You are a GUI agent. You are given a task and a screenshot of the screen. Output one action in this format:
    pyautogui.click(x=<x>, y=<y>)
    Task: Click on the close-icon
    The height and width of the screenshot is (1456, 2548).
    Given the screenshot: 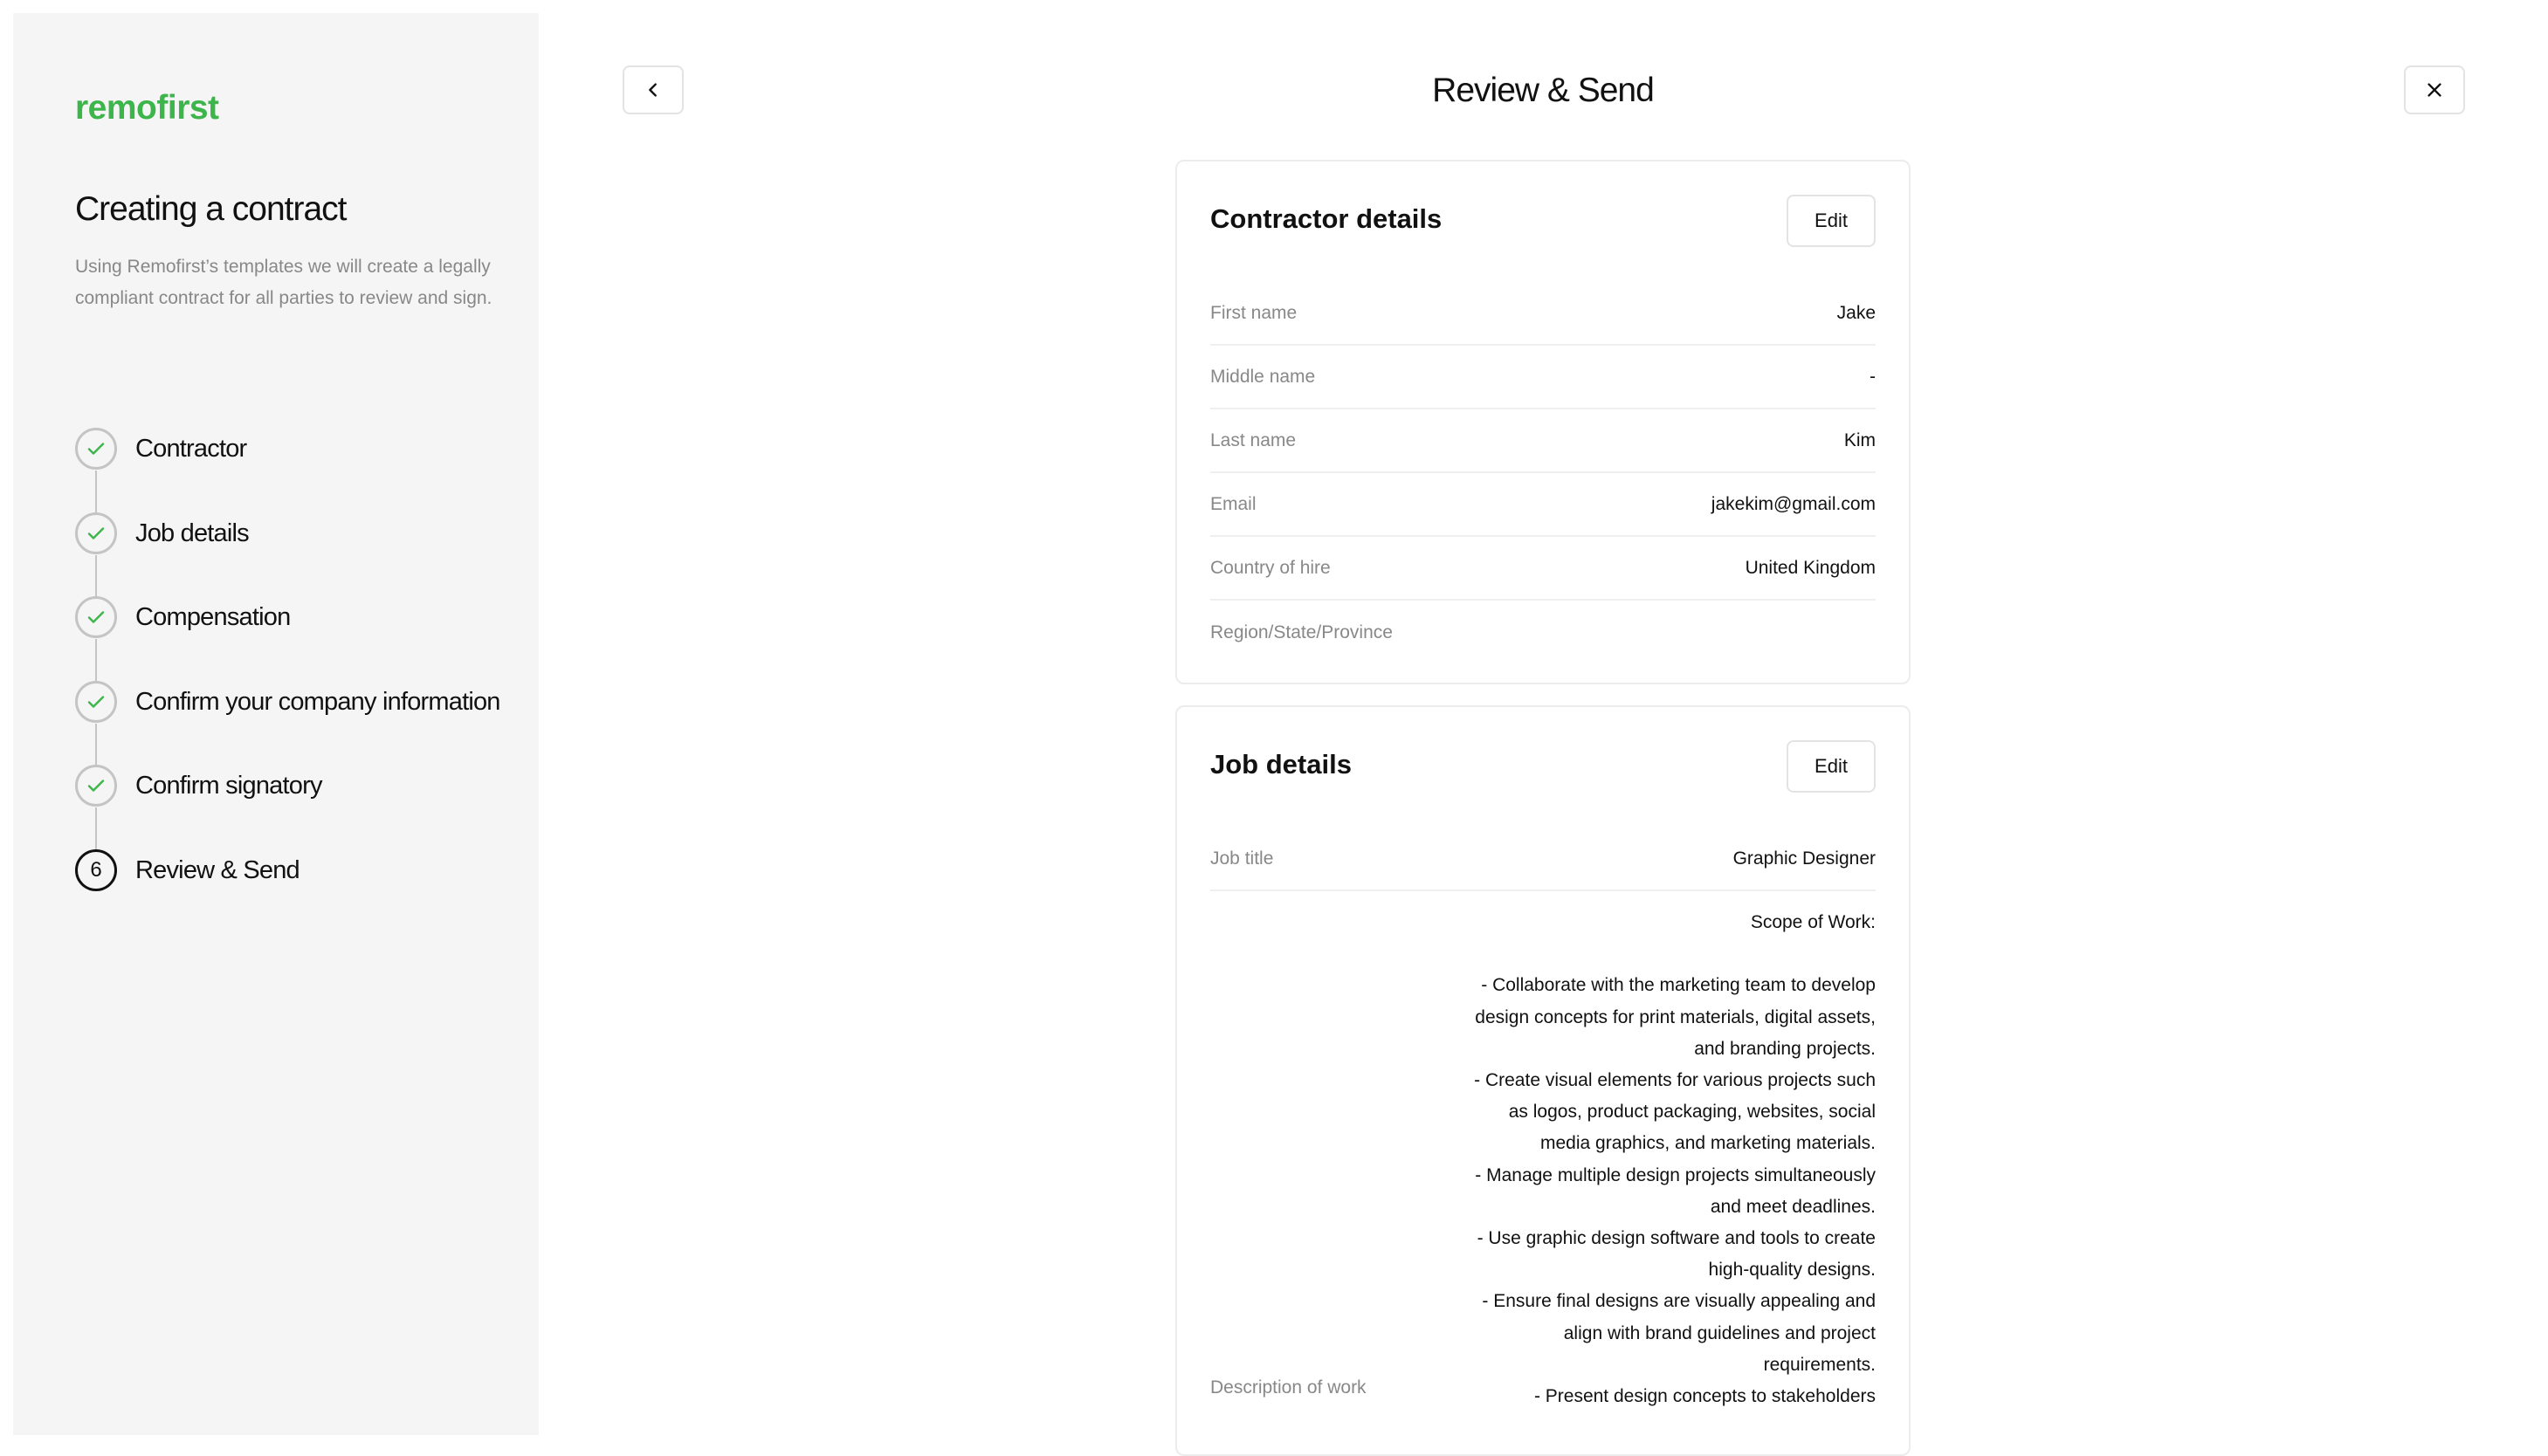 What is the action you would take?
    pyautogui.click(x=2434, y=90)
    